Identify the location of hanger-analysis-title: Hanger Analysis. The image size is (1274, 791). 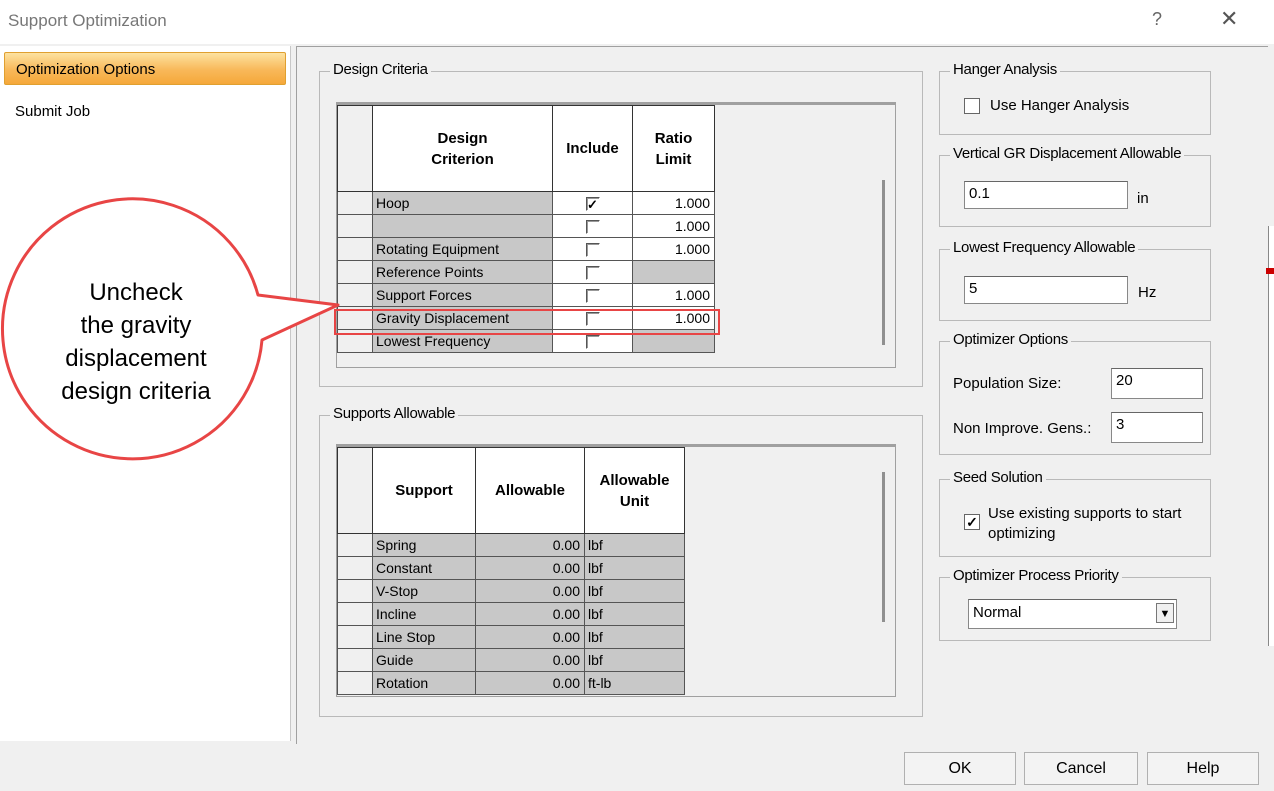
(1005, 69).